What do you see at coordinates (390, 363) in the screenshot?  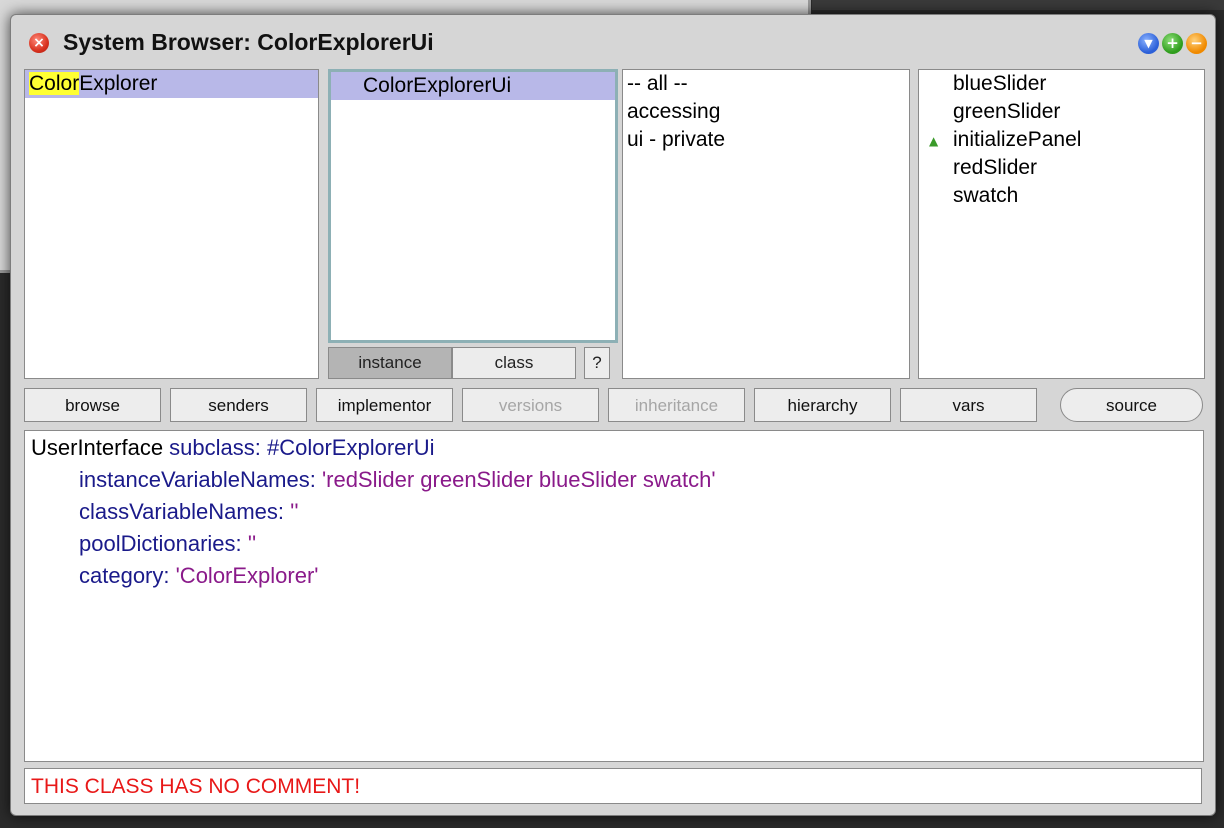 I see `instance-toggle: instance` at bounding box center [390, 363].